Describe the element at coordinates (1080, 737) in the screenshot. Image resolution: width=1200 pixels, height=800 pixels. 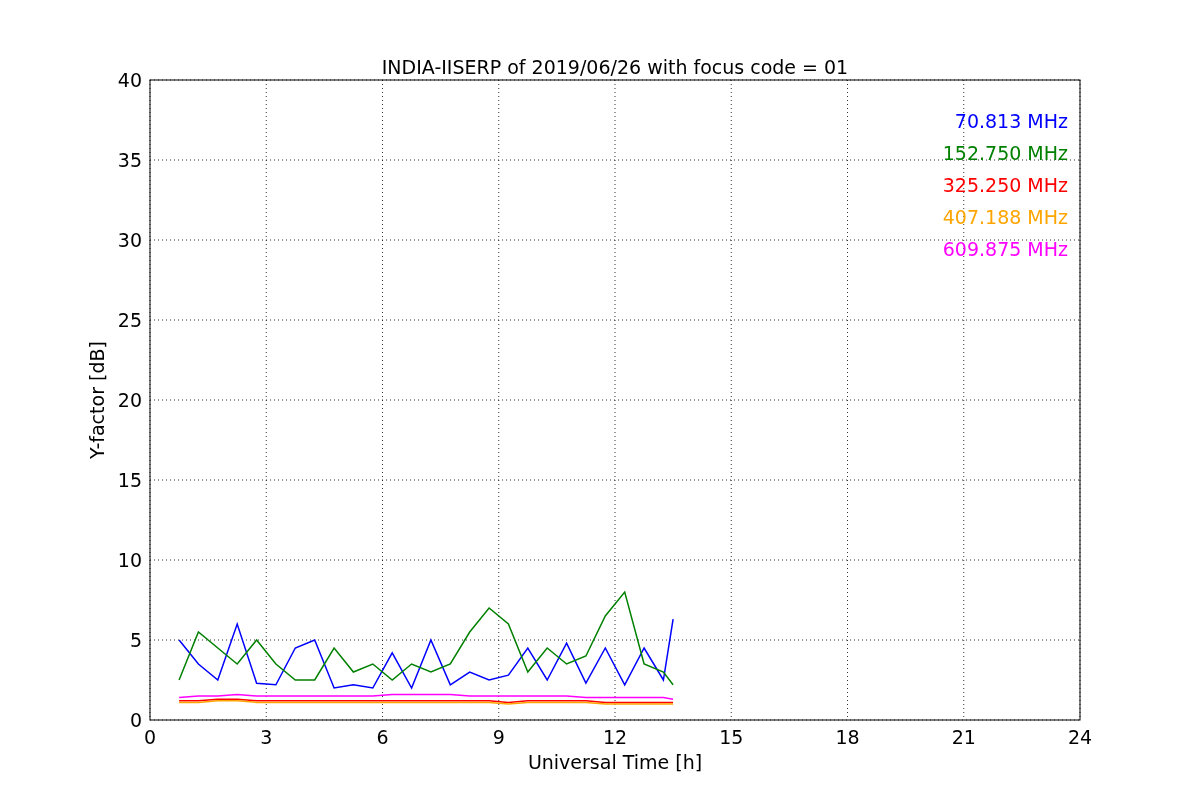
I see `x-tick-label: 24` at that location.